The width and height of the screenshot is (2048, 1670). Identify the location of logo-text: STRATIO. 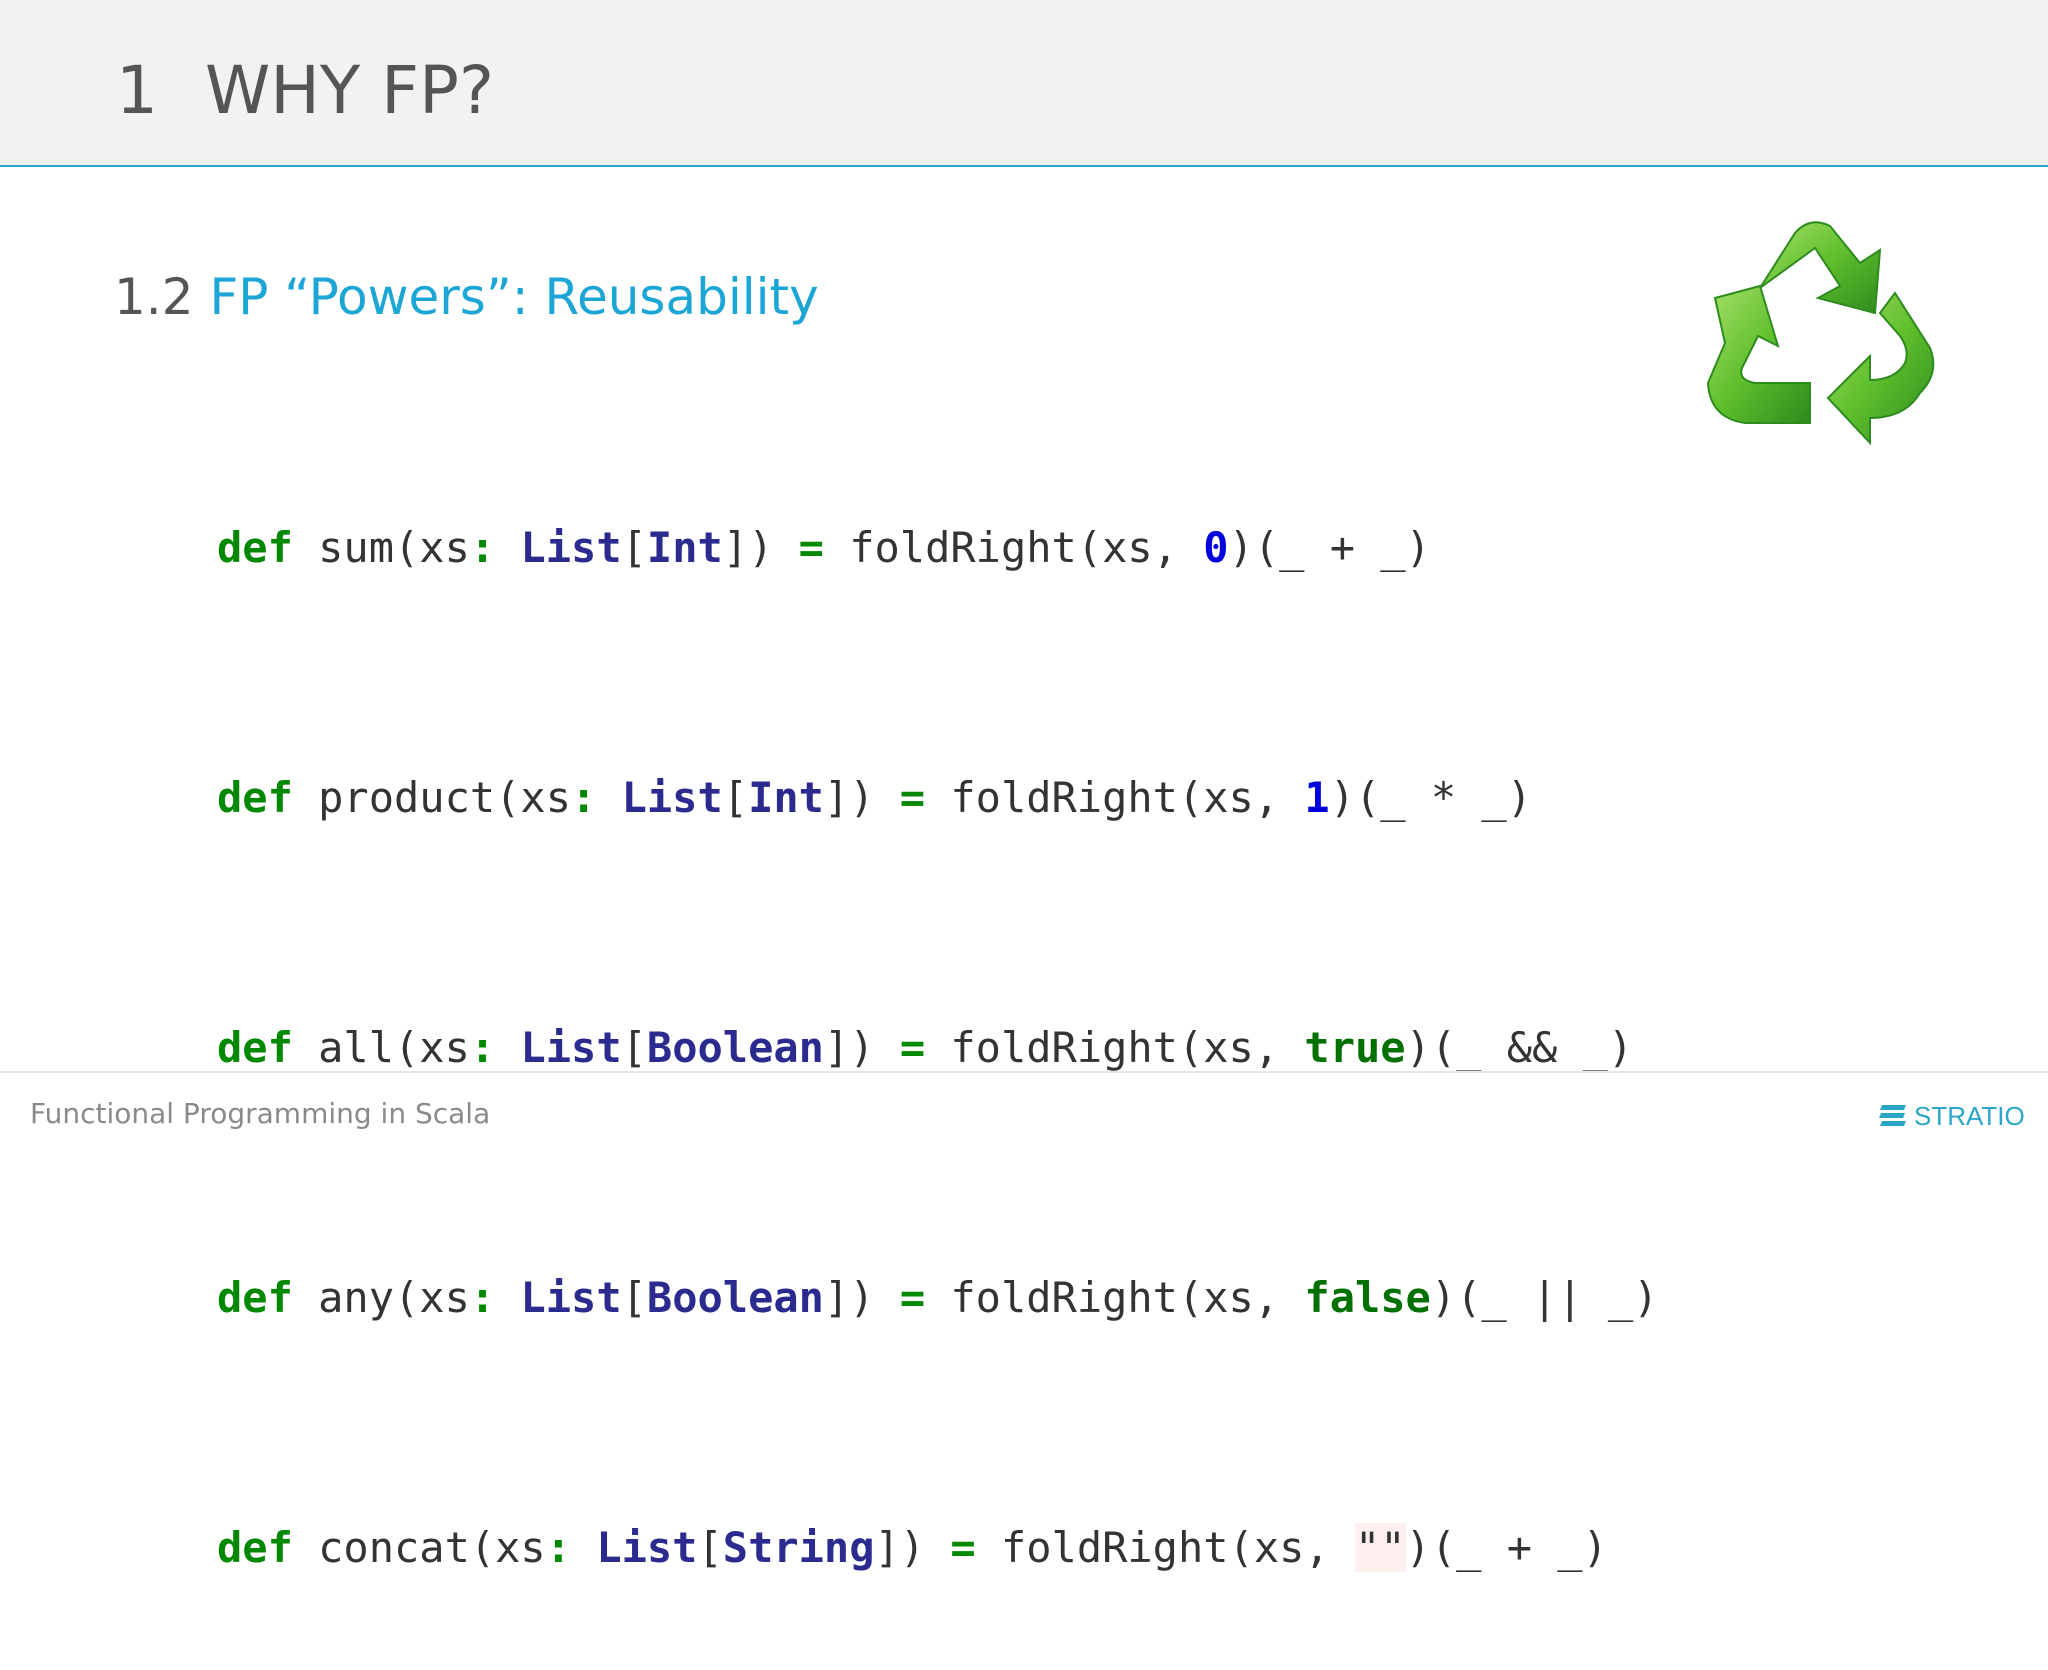
(1969, 1115).